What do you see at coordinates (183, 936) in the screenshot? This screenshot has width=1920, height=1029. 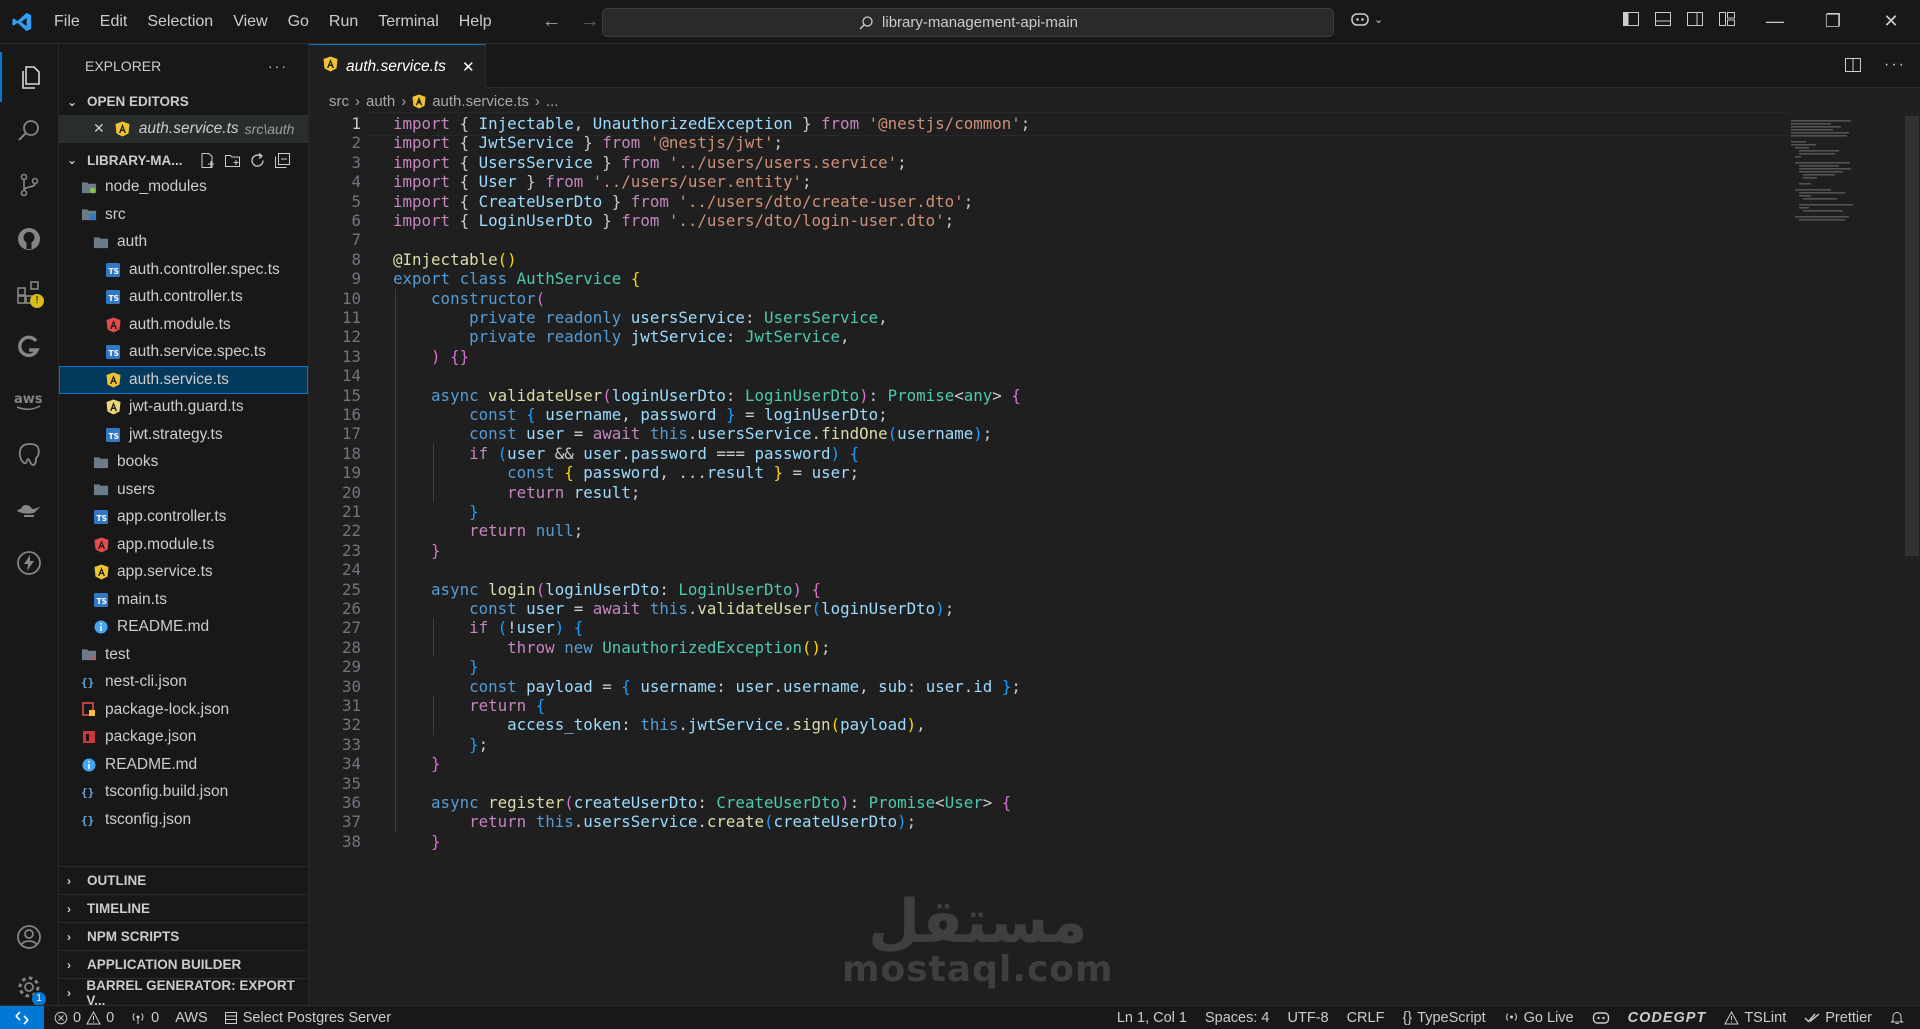 I see `section-npm-scripts: › NPM SCRIPTS` at bounding box center [183, 936].